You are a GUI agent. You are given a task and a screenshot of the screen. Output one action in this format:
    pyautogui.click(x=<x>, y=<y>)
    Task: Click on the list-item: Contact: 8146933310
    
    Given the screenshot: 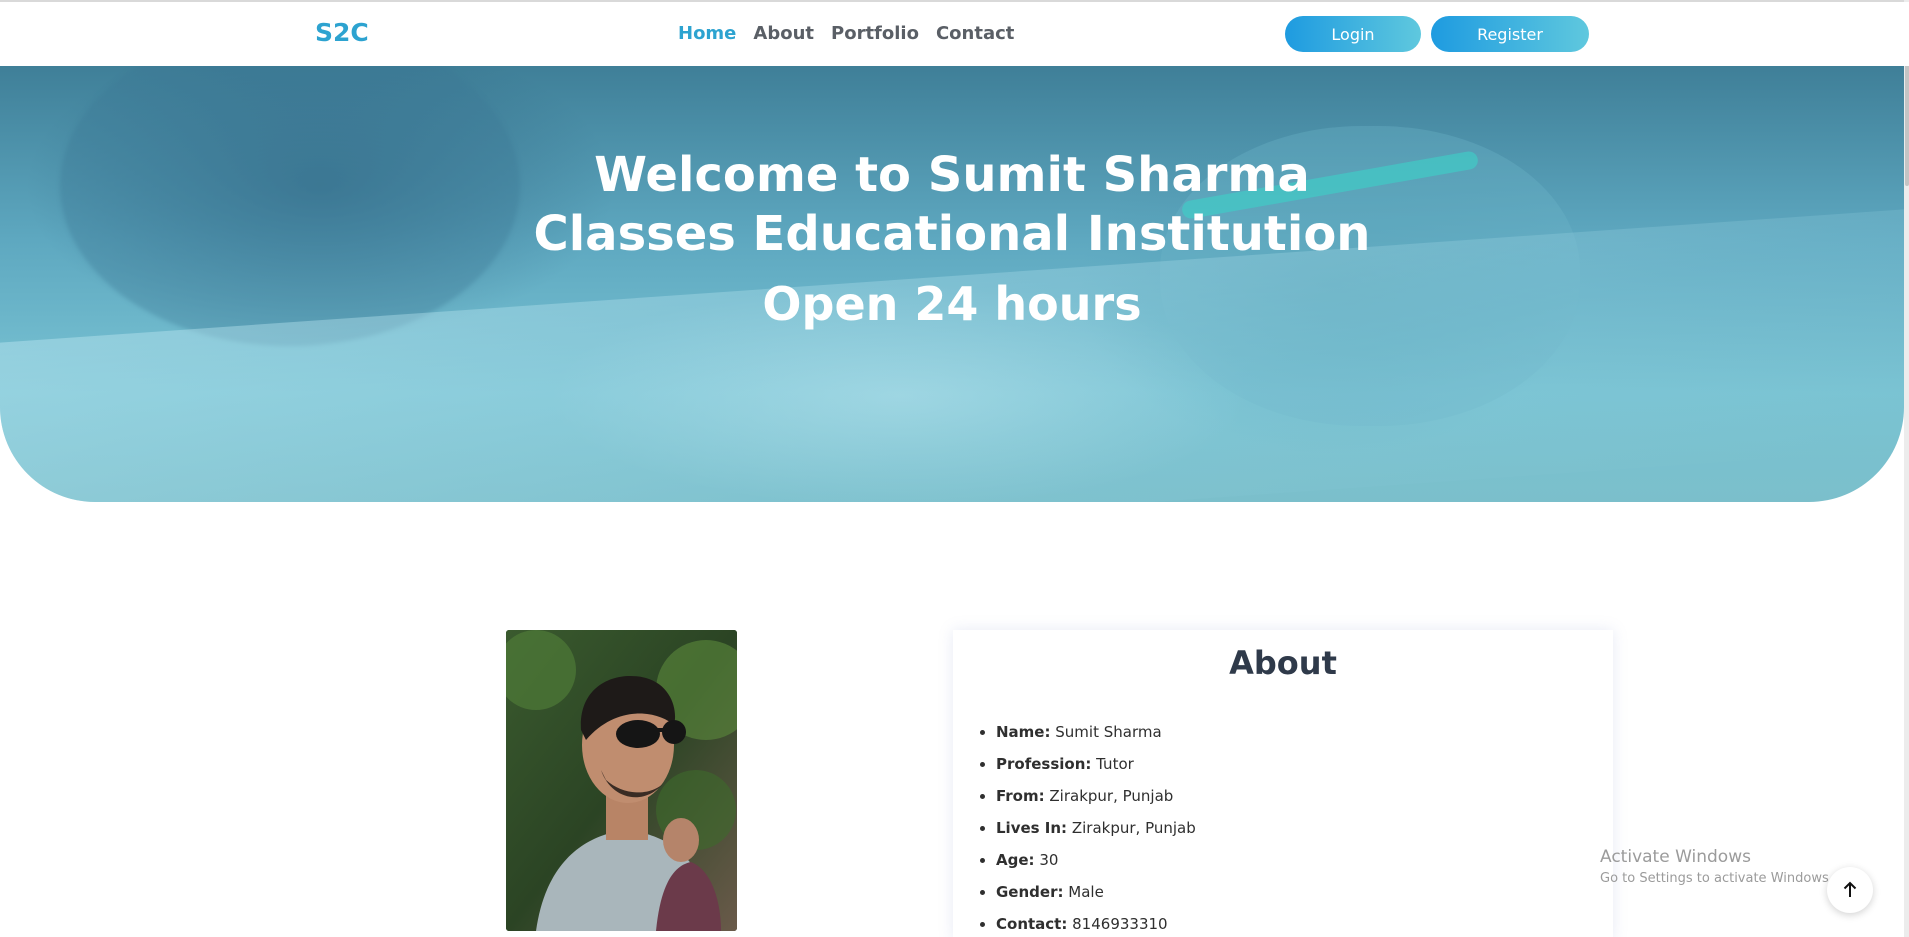 What is the action you would take?
    pyautogui.click(x=1096, y=925)
    